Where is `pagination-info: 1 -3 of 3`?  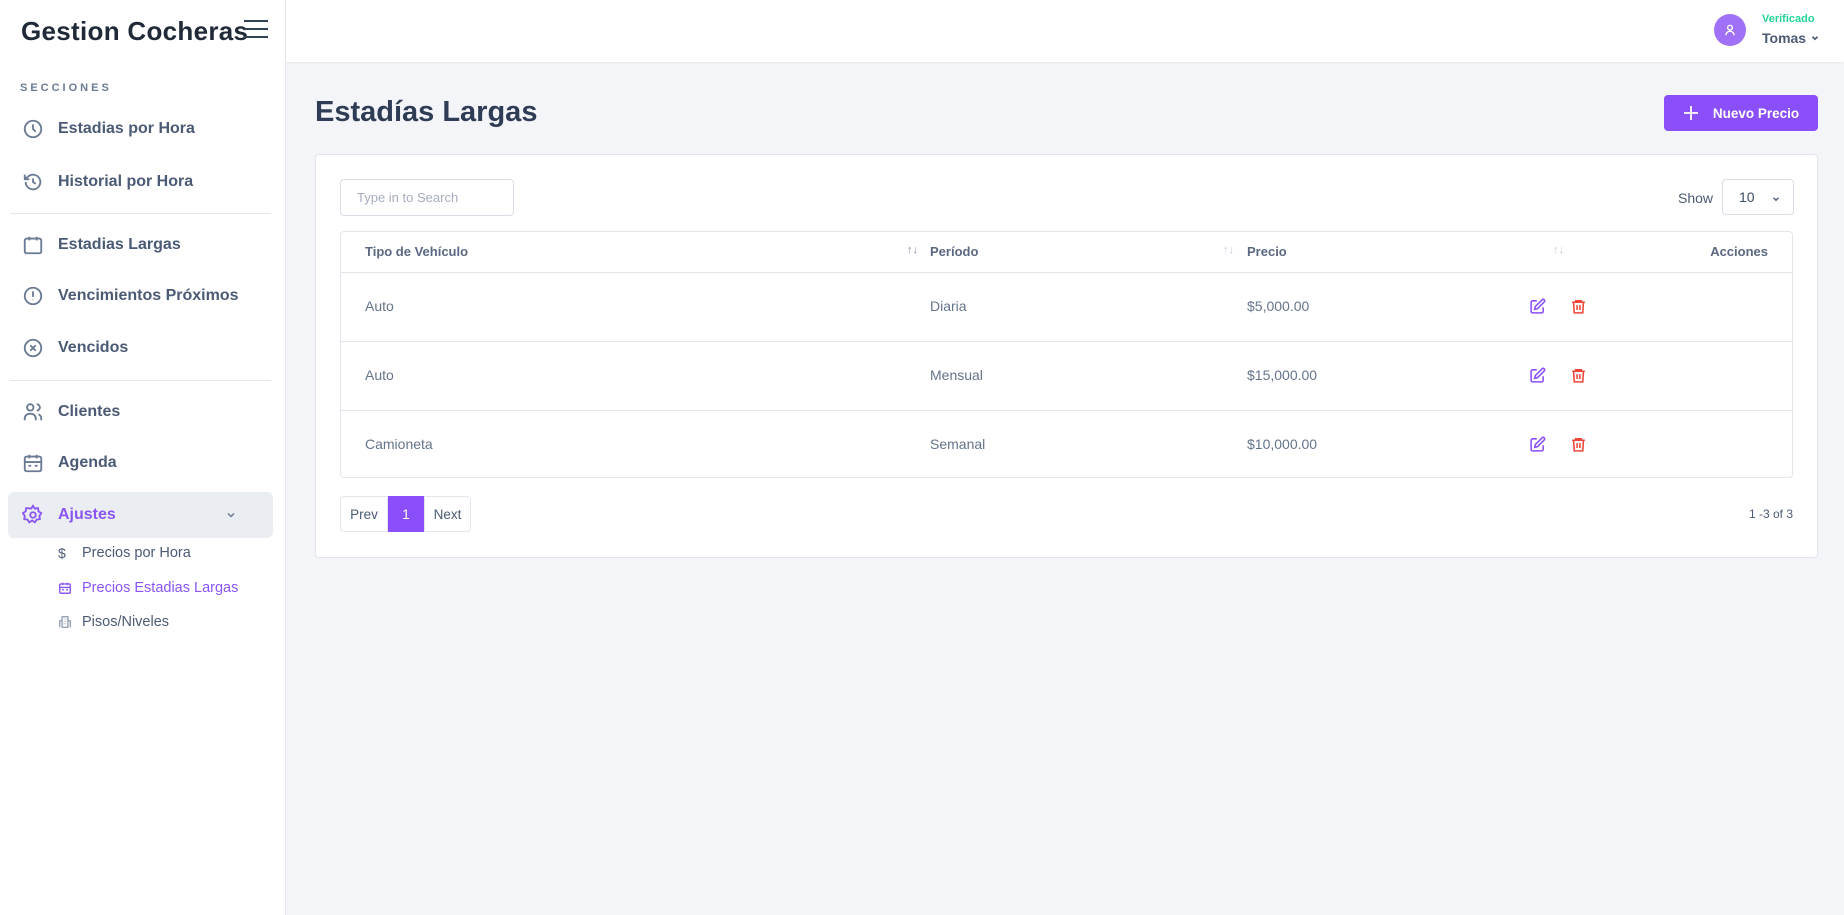
pagination-info: 1 -3 of 3 is located at coordinates (1770, 514).